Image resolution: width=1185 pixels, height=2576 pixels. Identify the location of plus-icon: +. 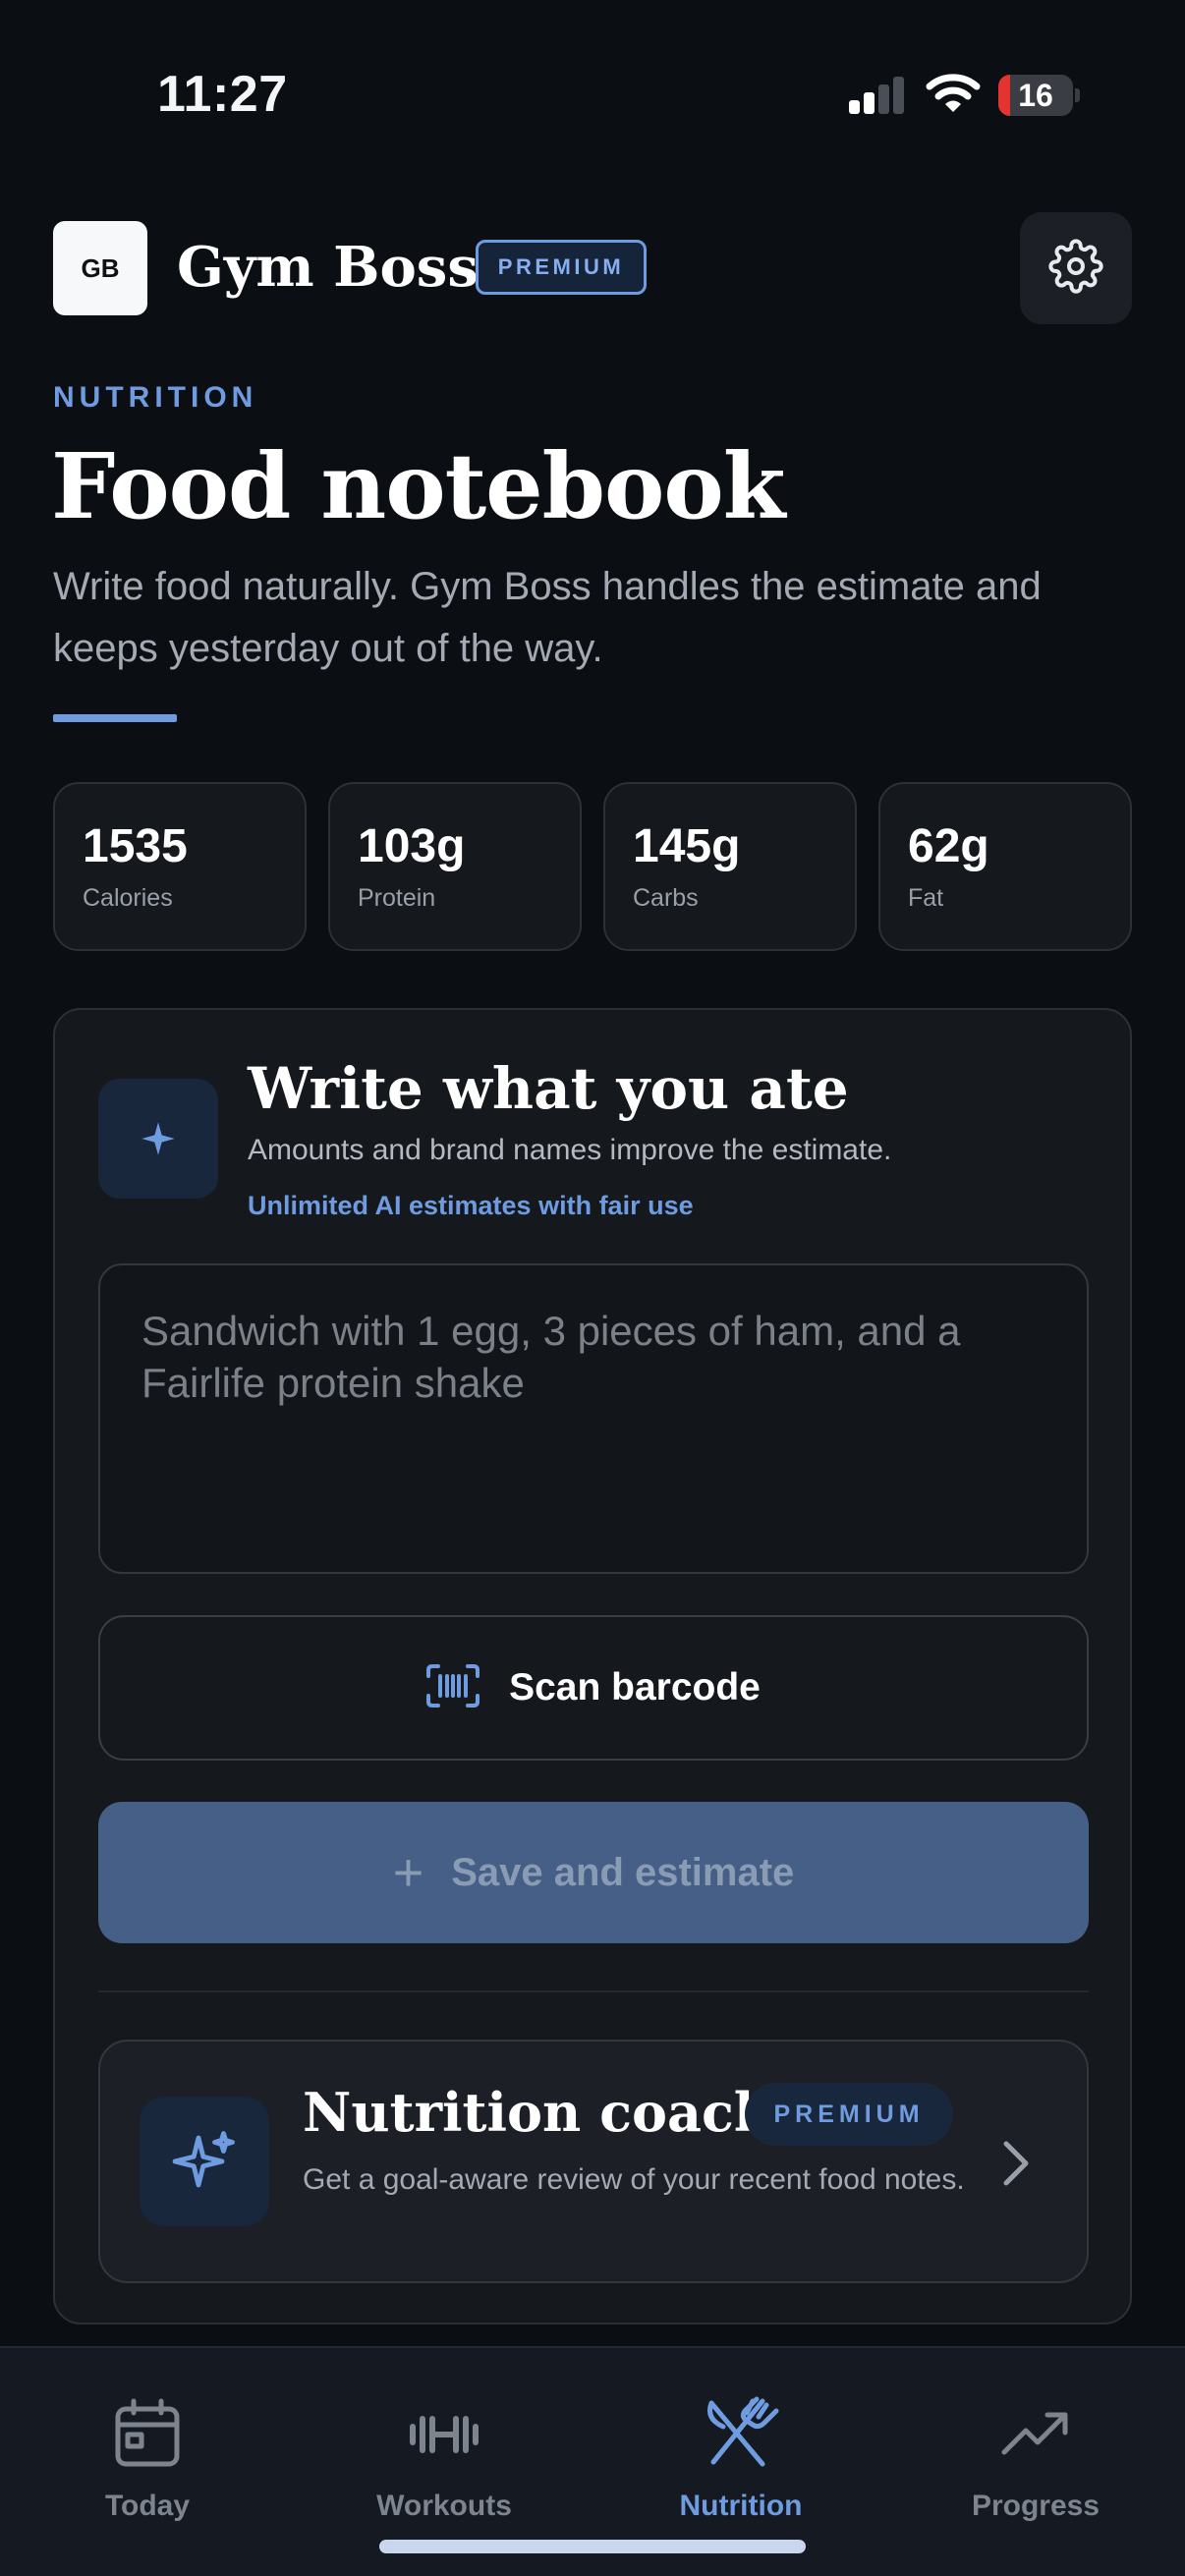
(408, 1872).